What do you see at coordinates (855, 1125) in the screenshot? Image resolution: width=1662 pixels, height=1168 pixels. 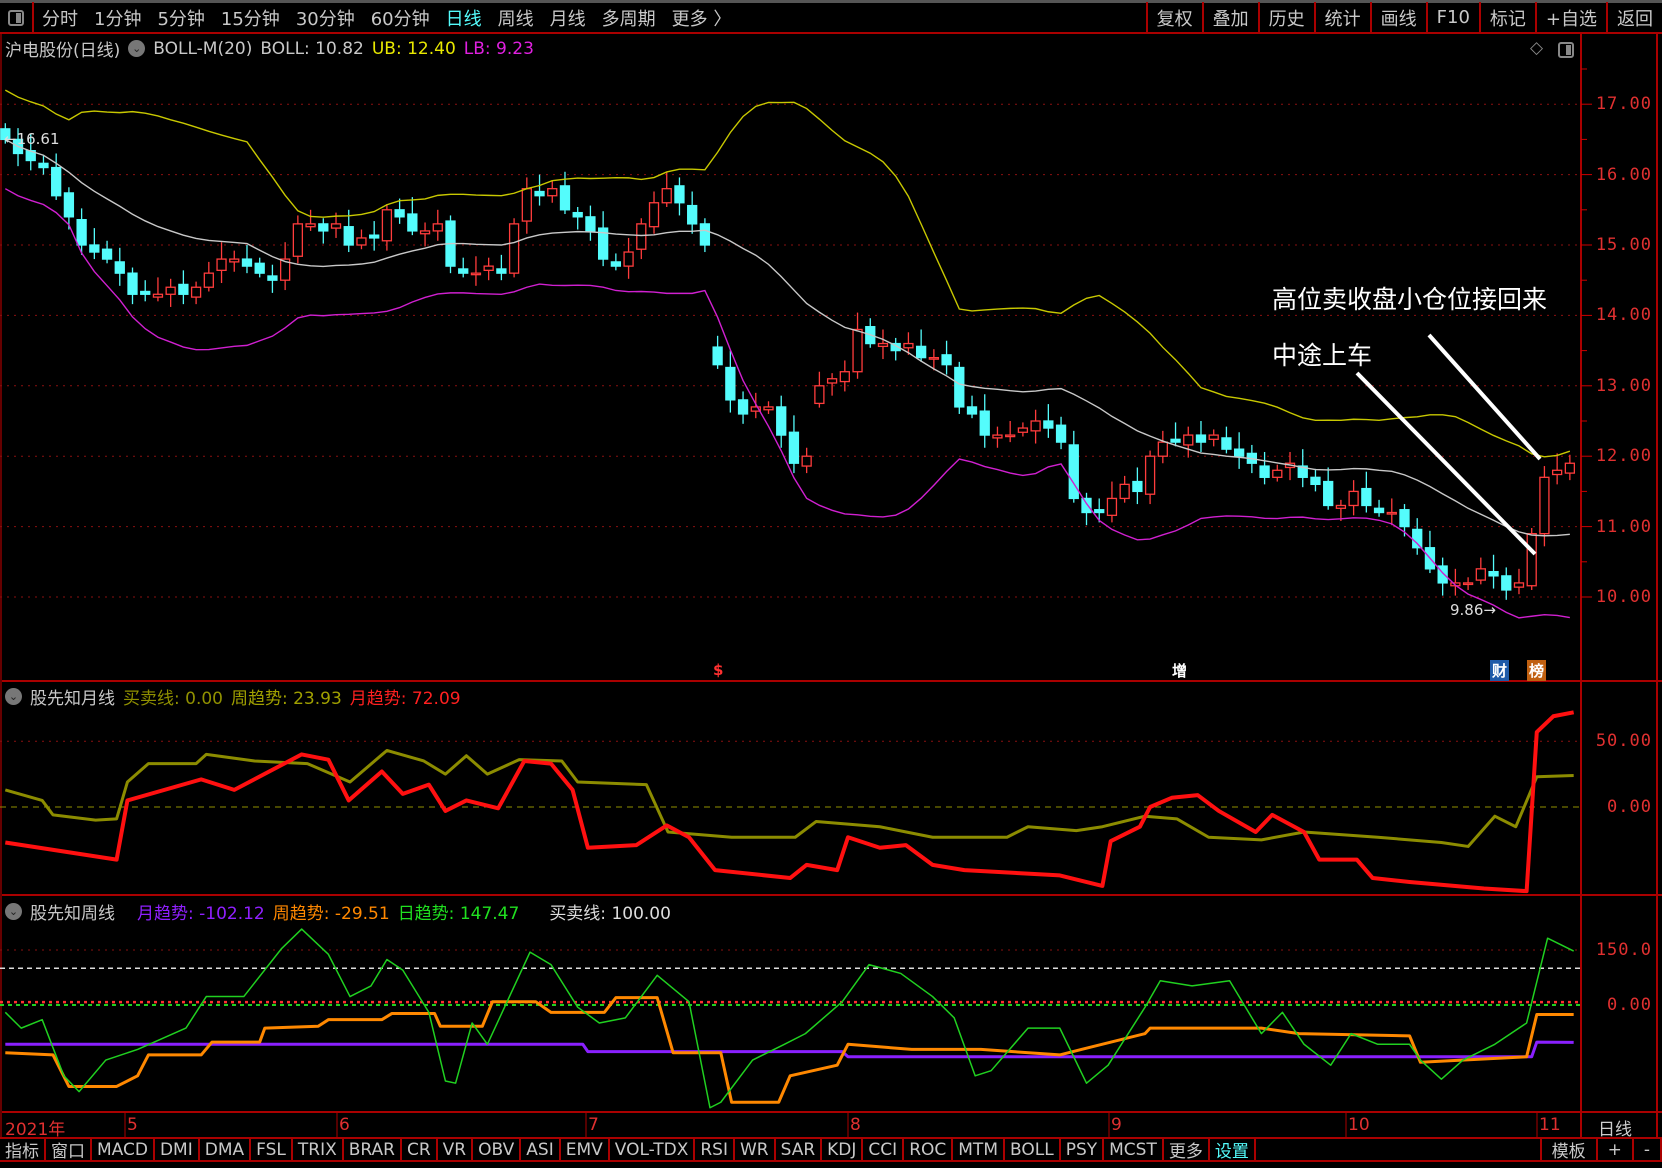 I see `date-label: 8` at bounding box center [855, 1125].